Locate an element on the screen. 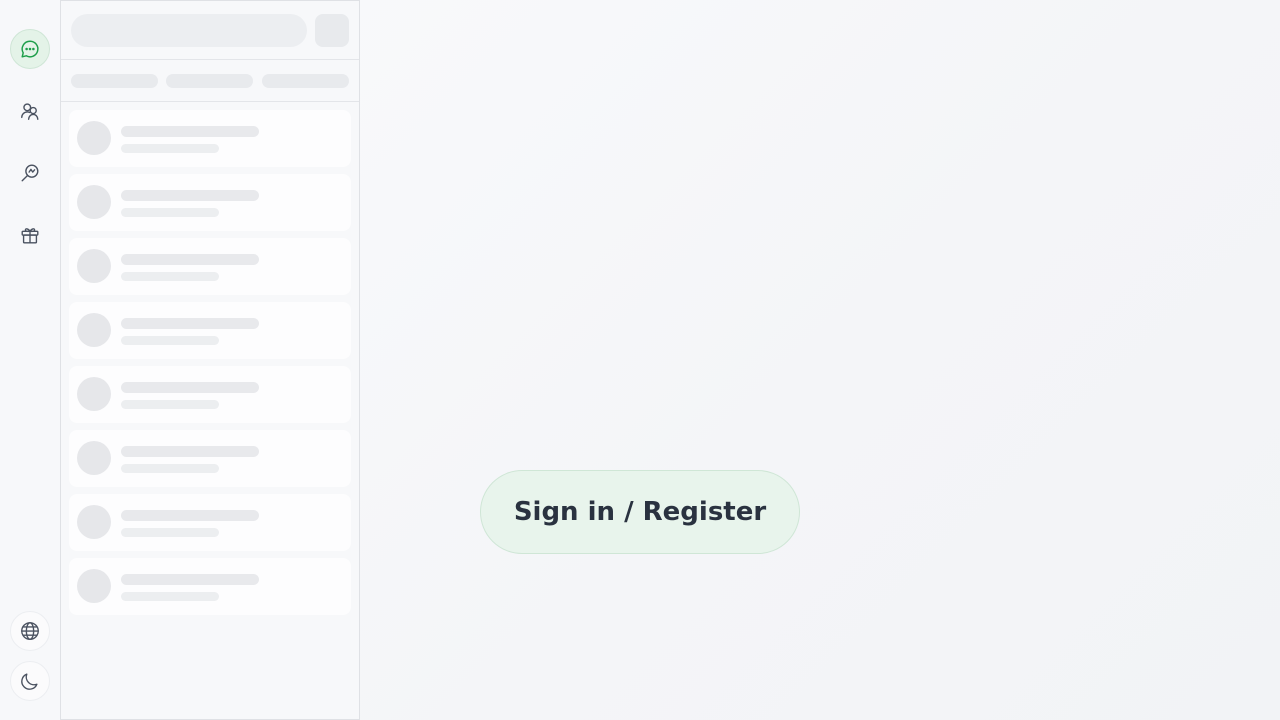 This screenshot has height=720, width=1280. gift-icon is located at coordinates (30, 236).